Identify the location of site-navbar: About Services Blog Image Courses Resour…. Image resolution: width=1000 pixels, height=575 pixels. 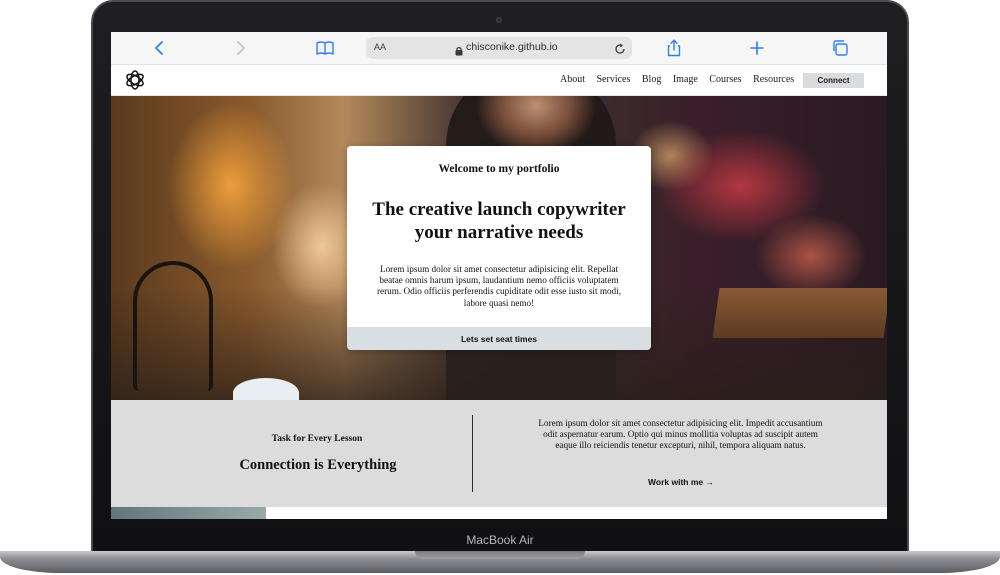
(499, 80).